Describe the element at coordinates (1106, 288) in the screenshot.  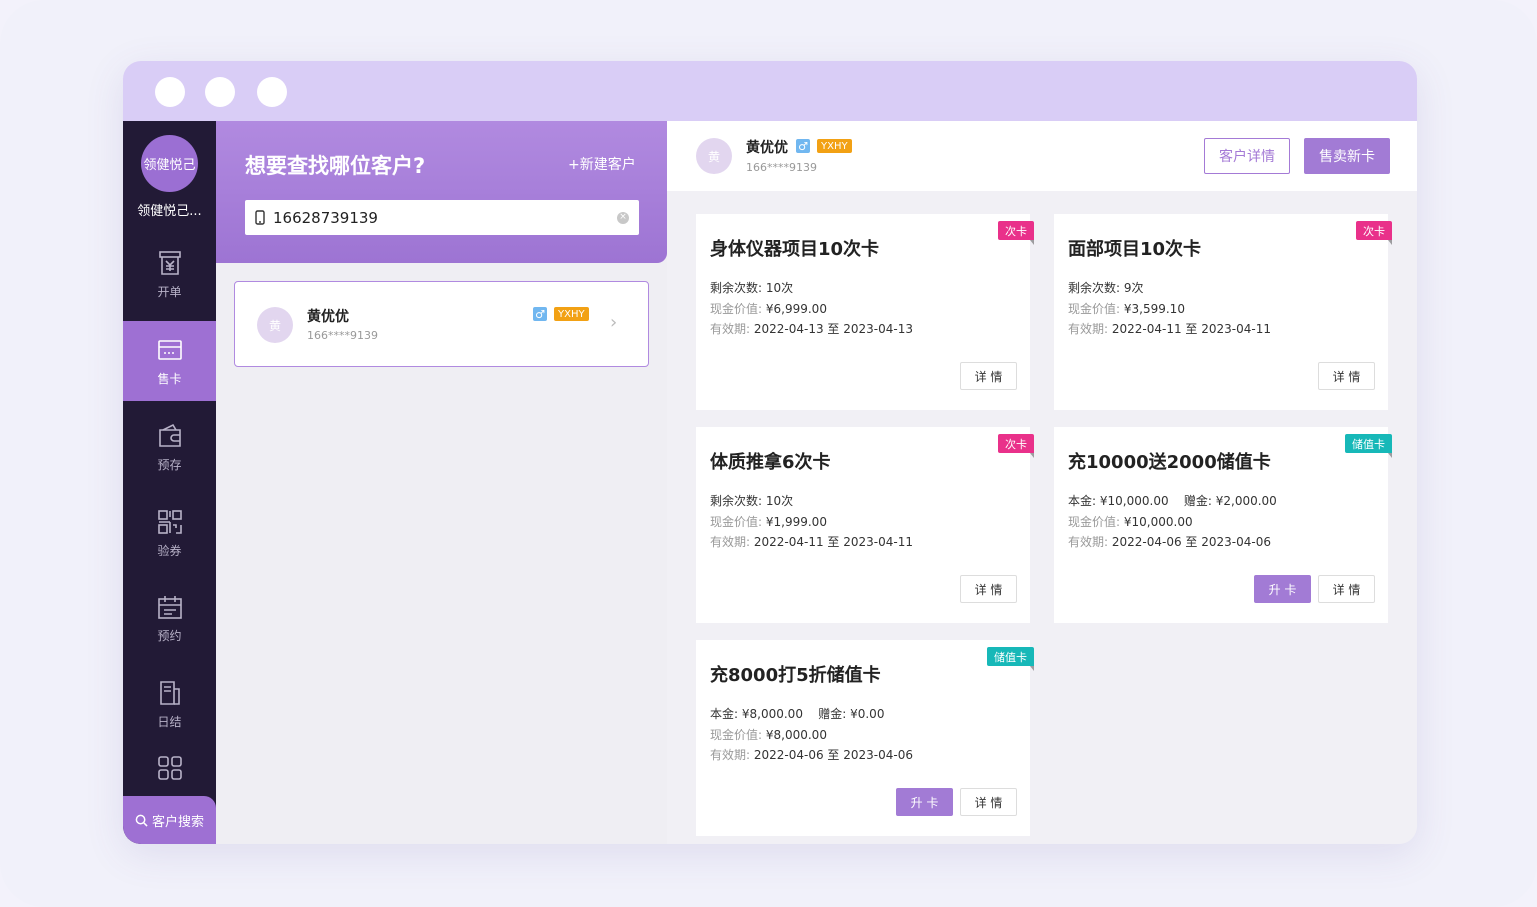
I see `remaining-count: 剩余次数: 9次` at that location.